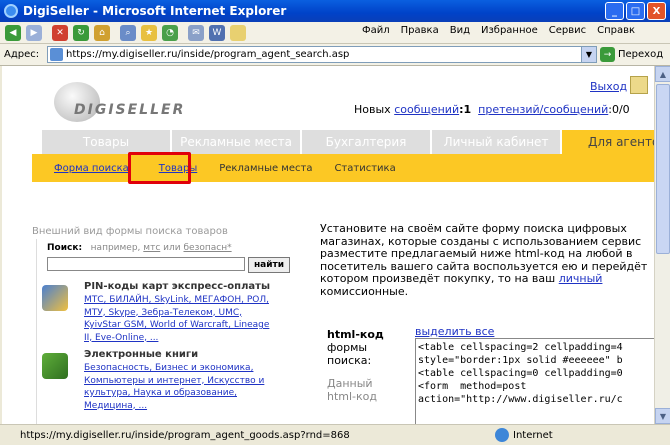 The height and width of the screenshot is (445, 670). I want to click on find-button: найти, so click(269, 265).